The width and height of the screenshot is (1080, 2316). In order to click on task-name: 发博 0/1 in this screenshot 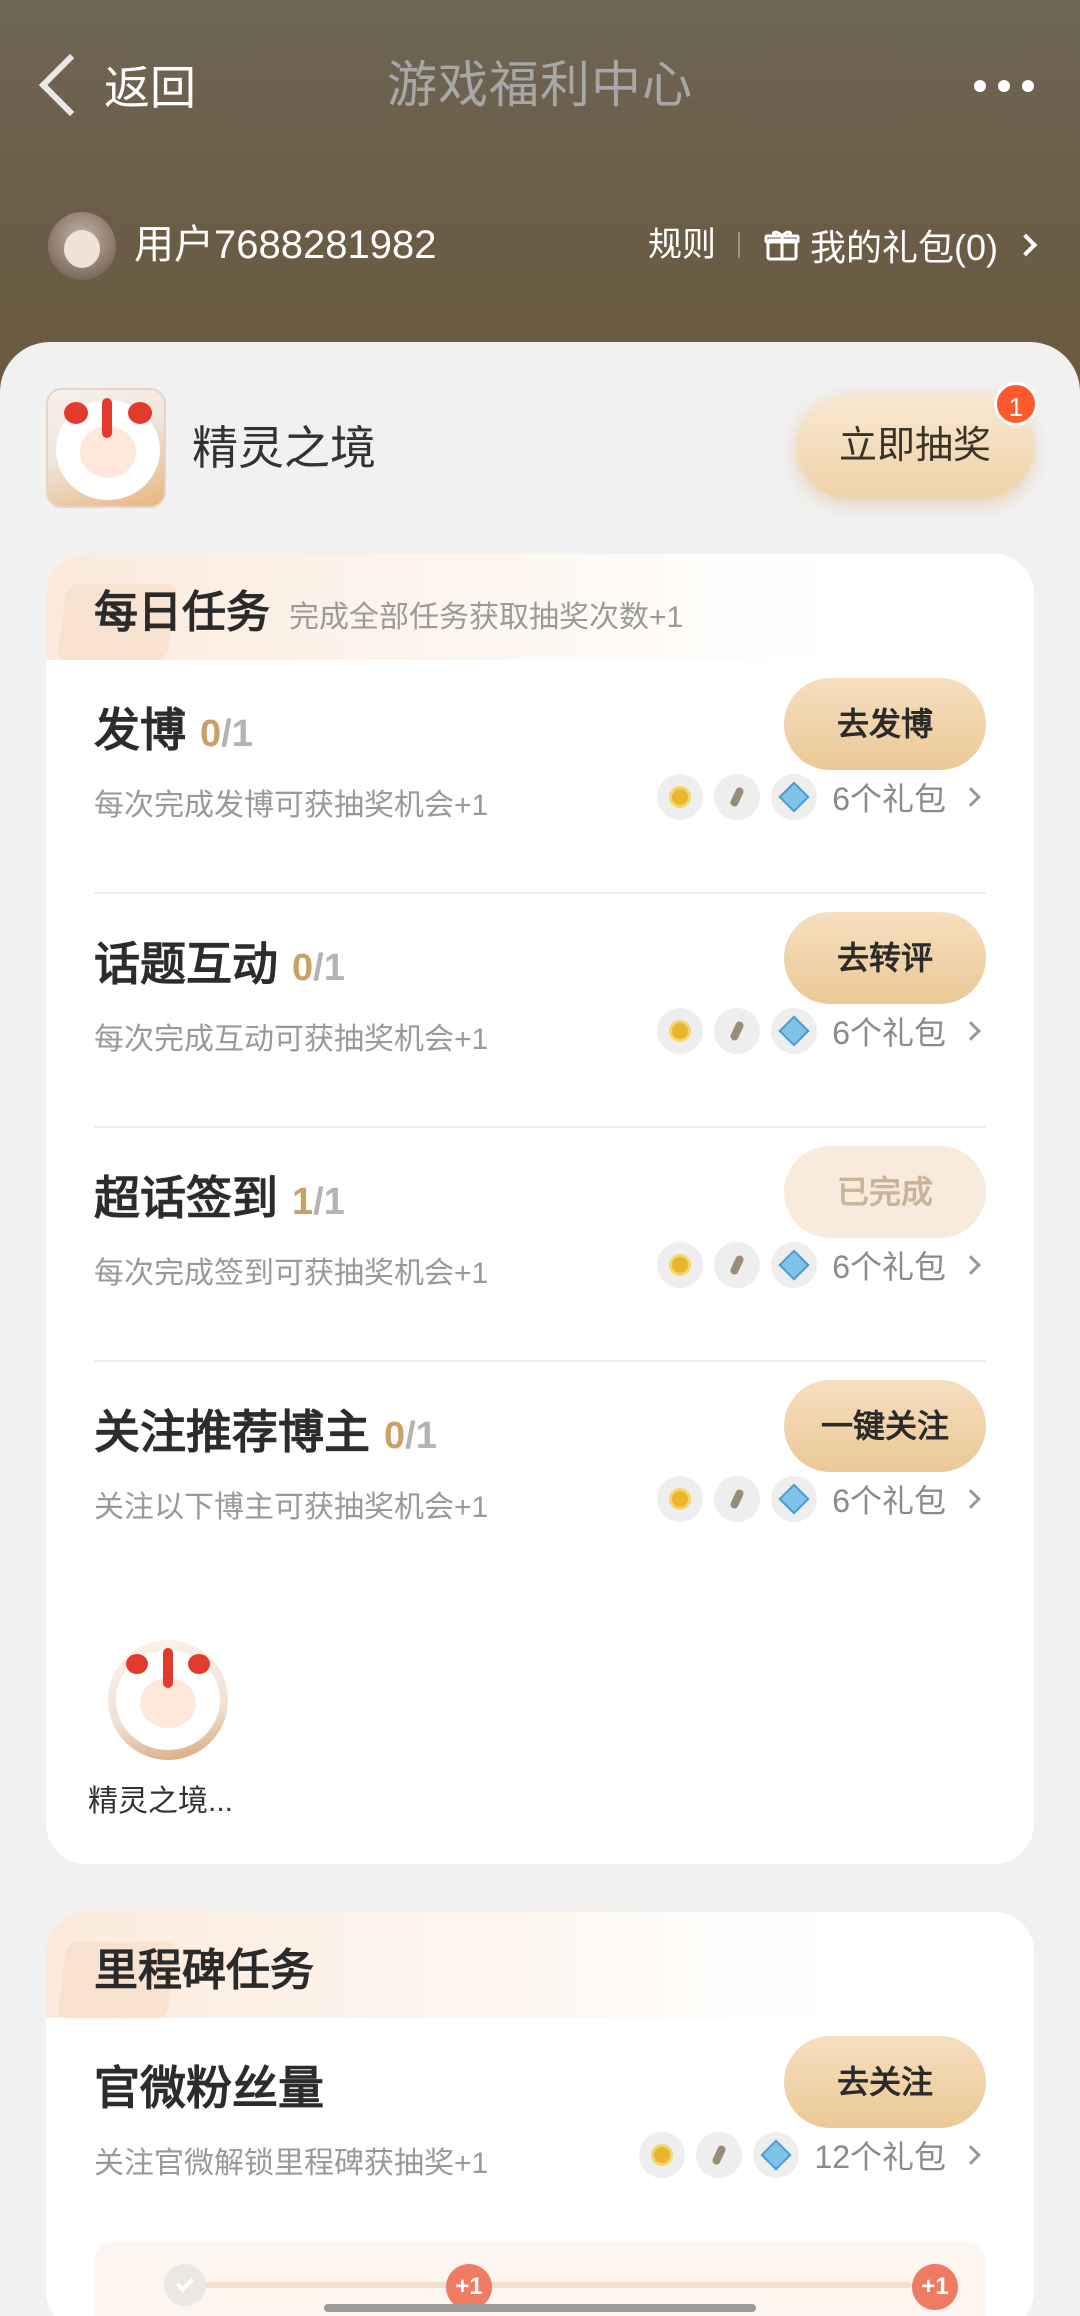, I will do `click(173, 727)`.